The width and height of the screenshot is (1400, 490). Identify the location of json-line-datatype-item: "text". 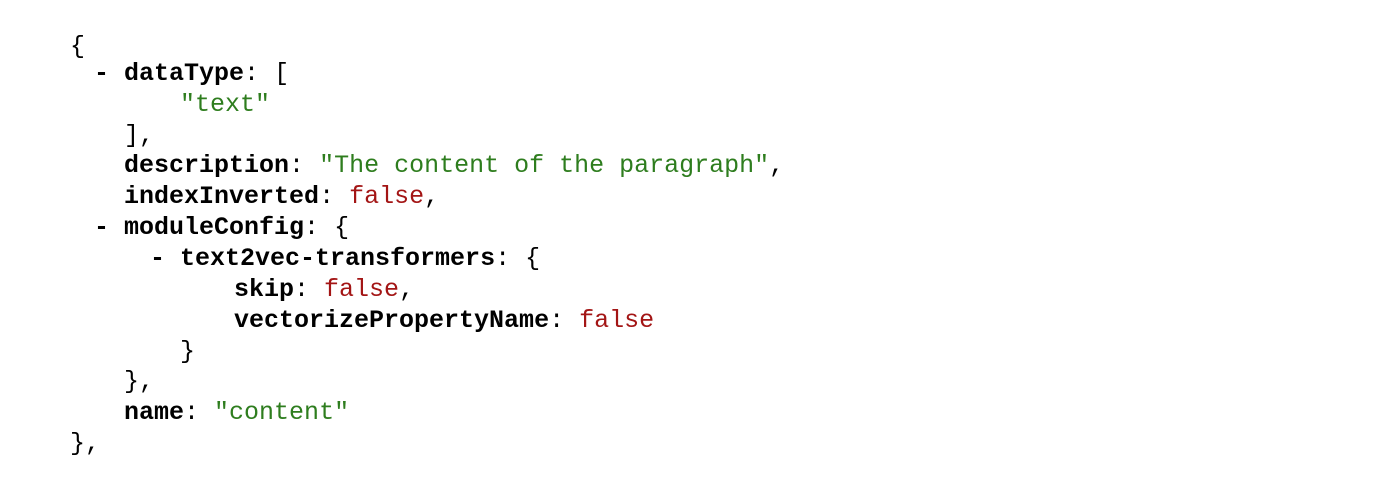
(195, 88).